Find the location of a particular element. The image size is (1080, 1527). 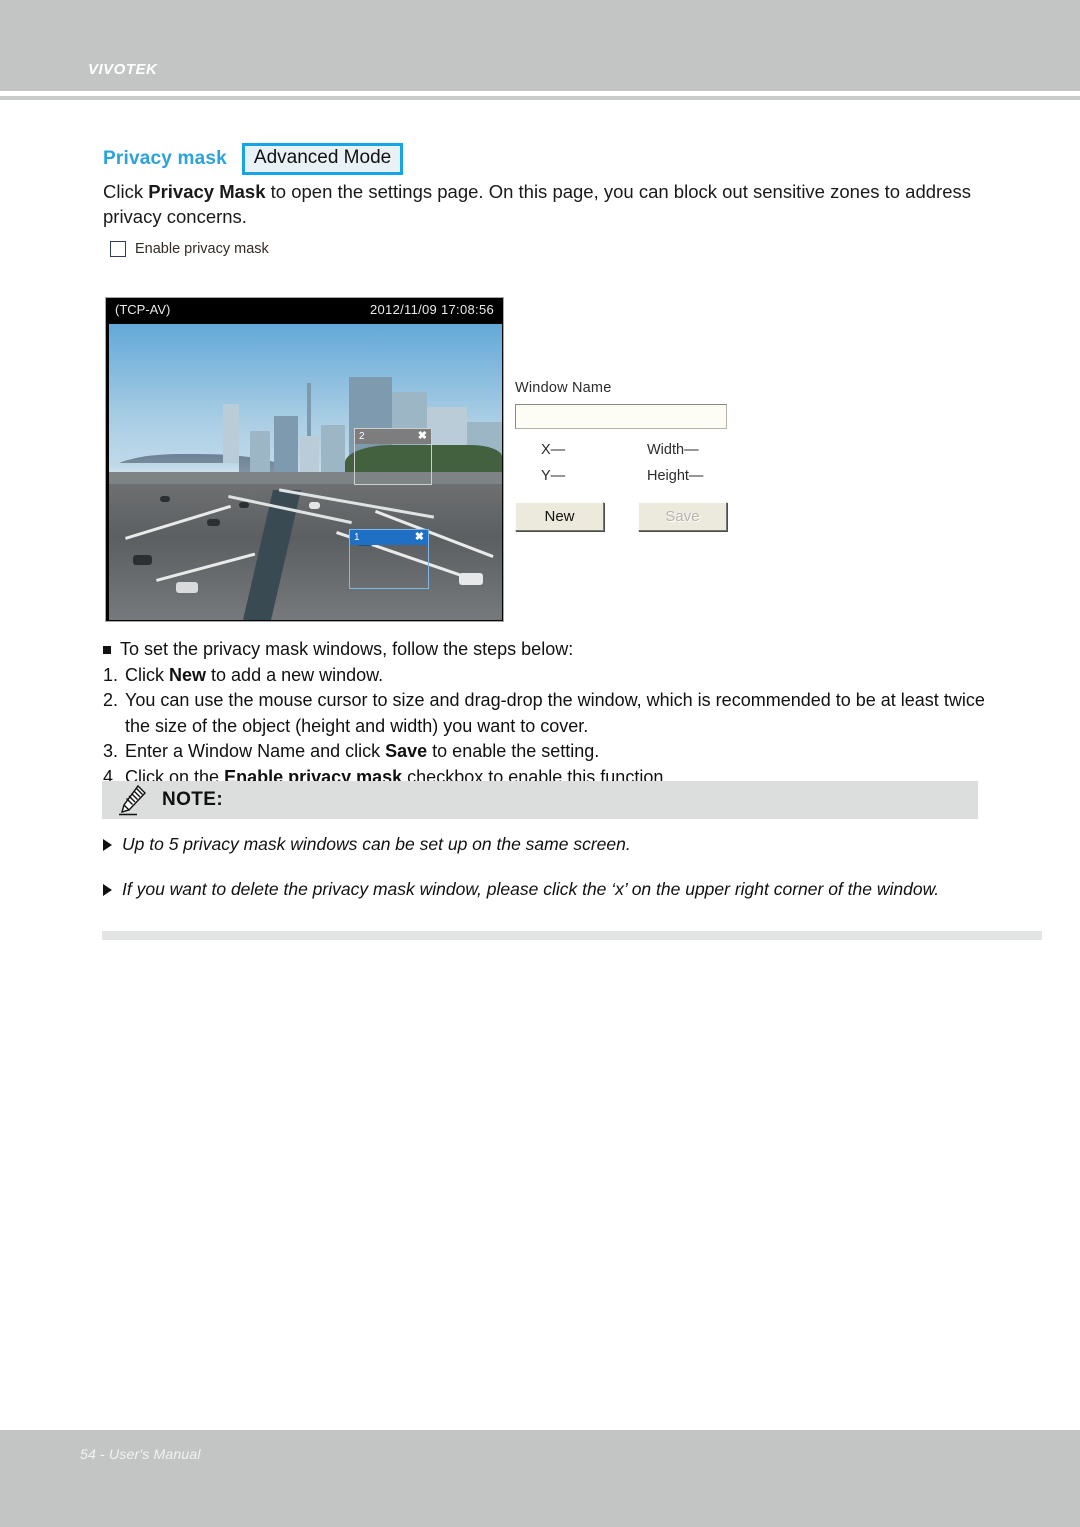

enable-privacy-mask-label: Enable privacy mask is located at coordinates (202, 249).